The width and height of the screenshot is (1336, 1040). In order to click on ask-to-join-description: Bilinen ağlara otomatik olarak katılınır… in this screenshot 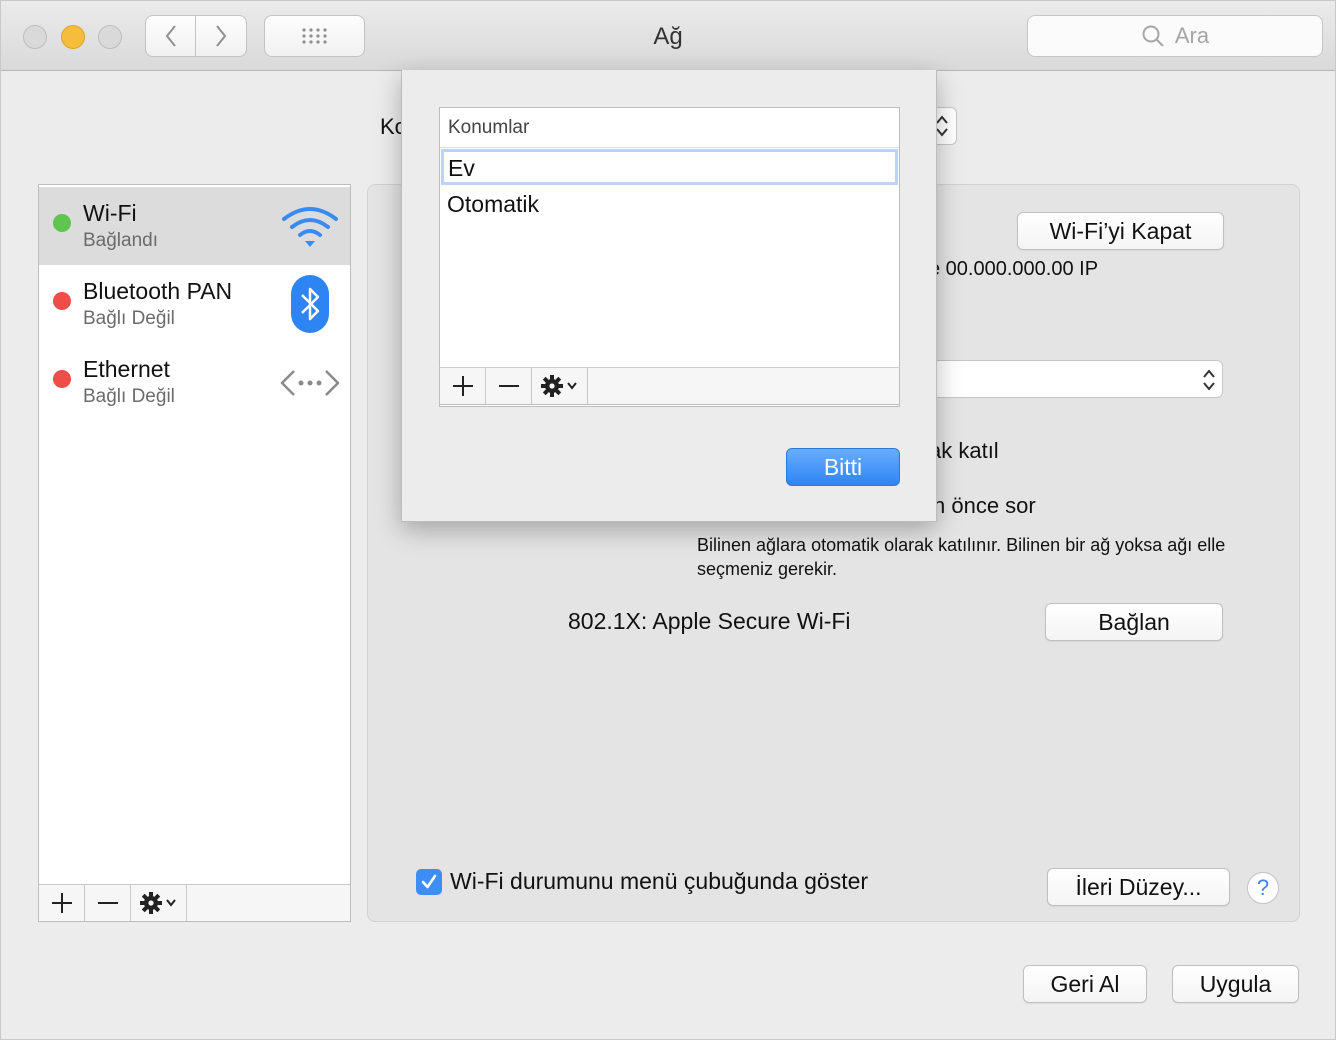, I will do `click(961, 557)`.